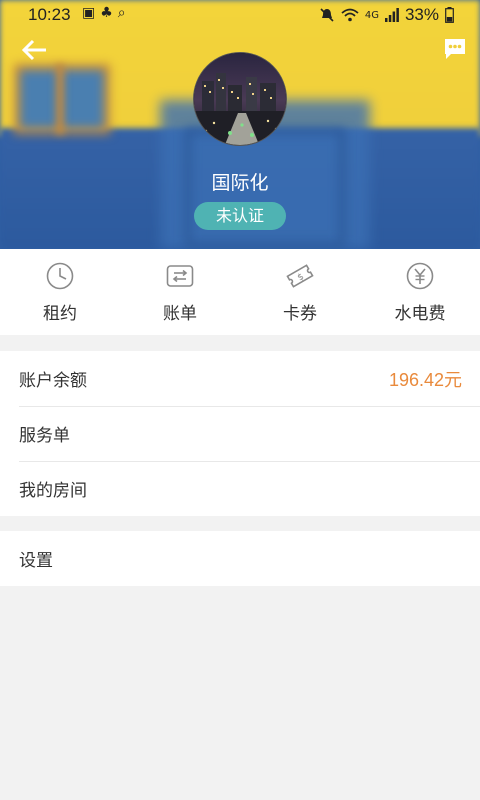 This screenshot has width=480, height=800. Describe the element at coordinates (53, 491) in the screenshot. I see `my-room-label: 我的房间` at that location.